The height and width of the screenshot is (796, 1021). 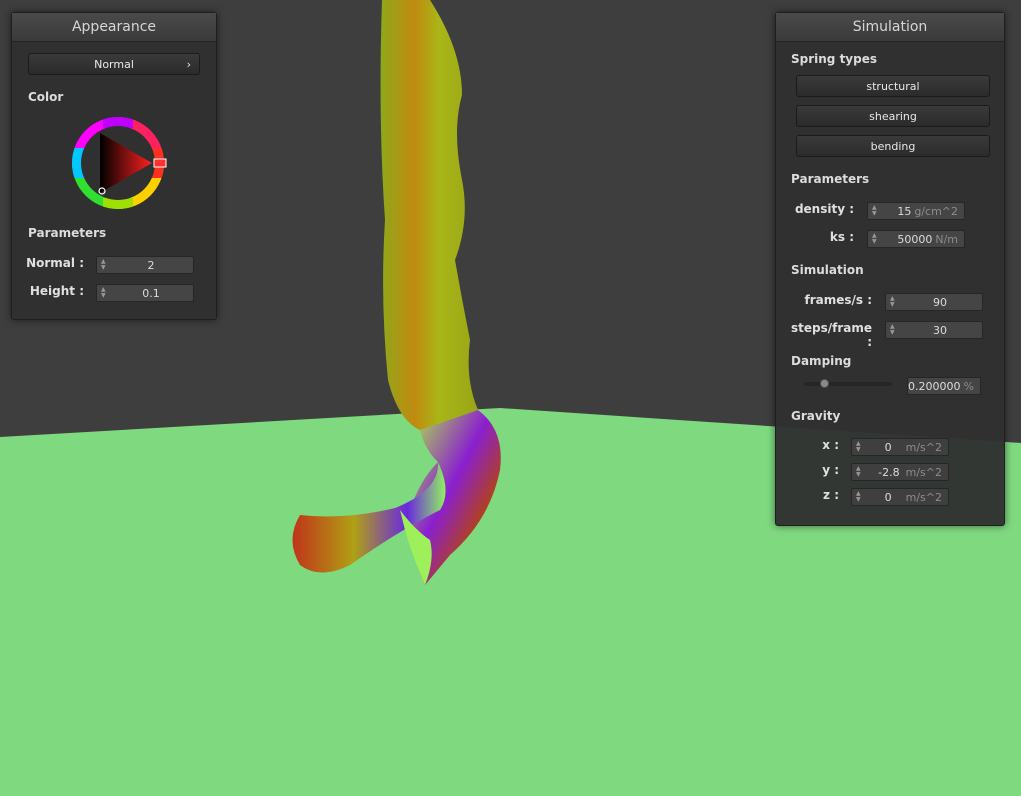 What do you see at coordinates (188, 64) in the screenshot?
I see `chevron-right-icon: ›` at bounding box center [188, 64].